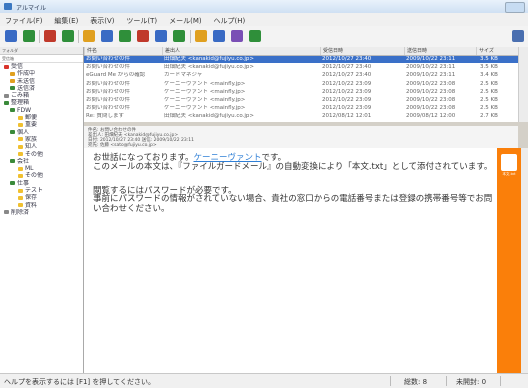 The height and width of the screenshot is (388, 528). I want to click on folder-label: FDW, so click(24, 110).